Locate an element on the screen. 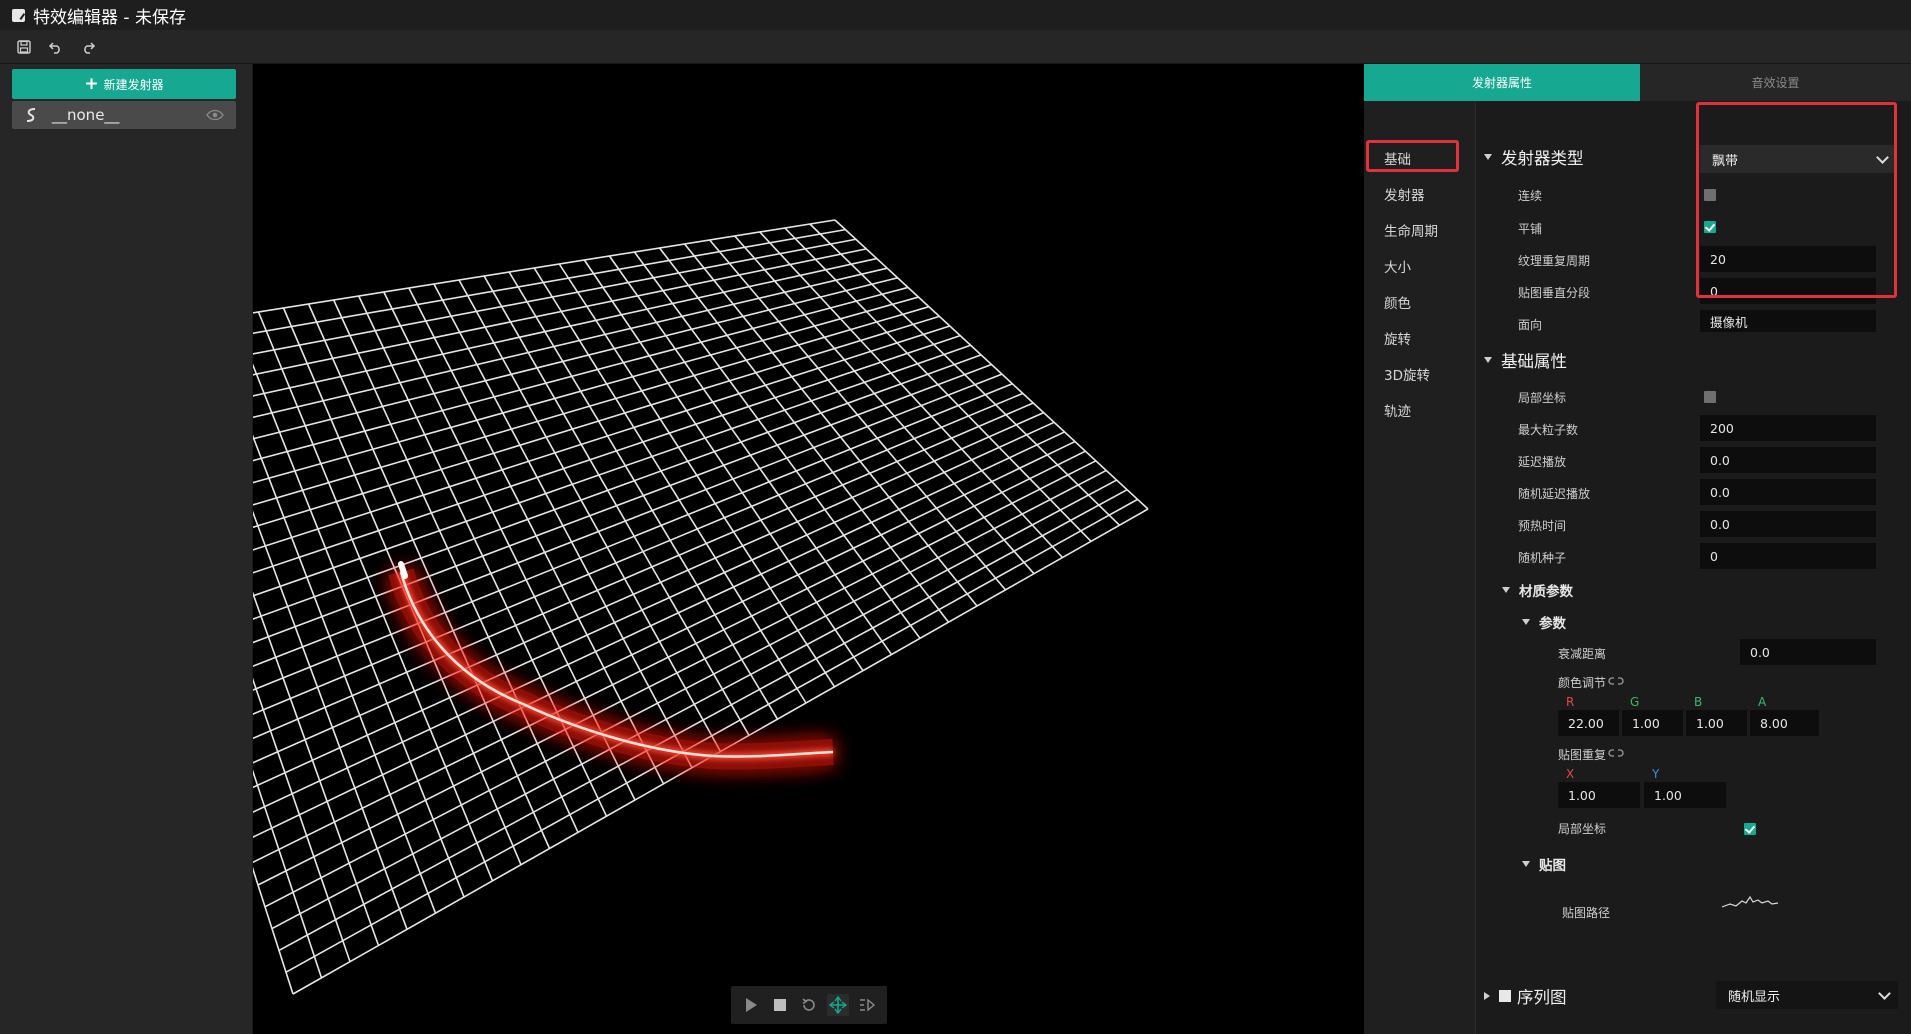 The image size is (1911, 1034). stop-icon is located at coordinates (780, 1005).